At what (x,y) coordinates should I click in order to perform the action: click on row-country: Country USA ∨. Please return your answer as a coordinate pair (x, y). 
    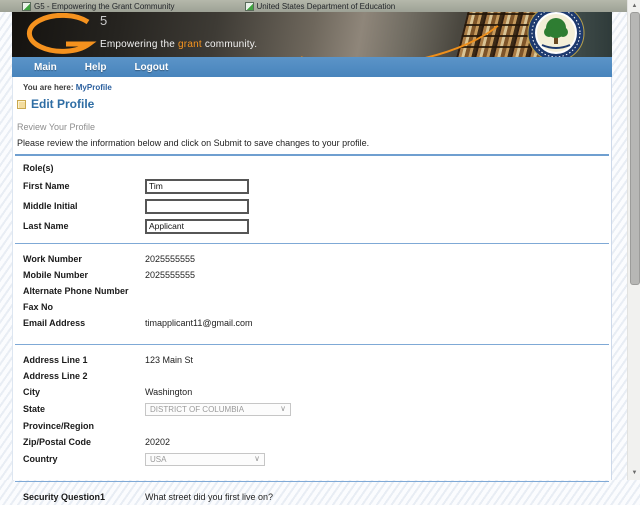
    Looking at the image, I should click on (312, 459).